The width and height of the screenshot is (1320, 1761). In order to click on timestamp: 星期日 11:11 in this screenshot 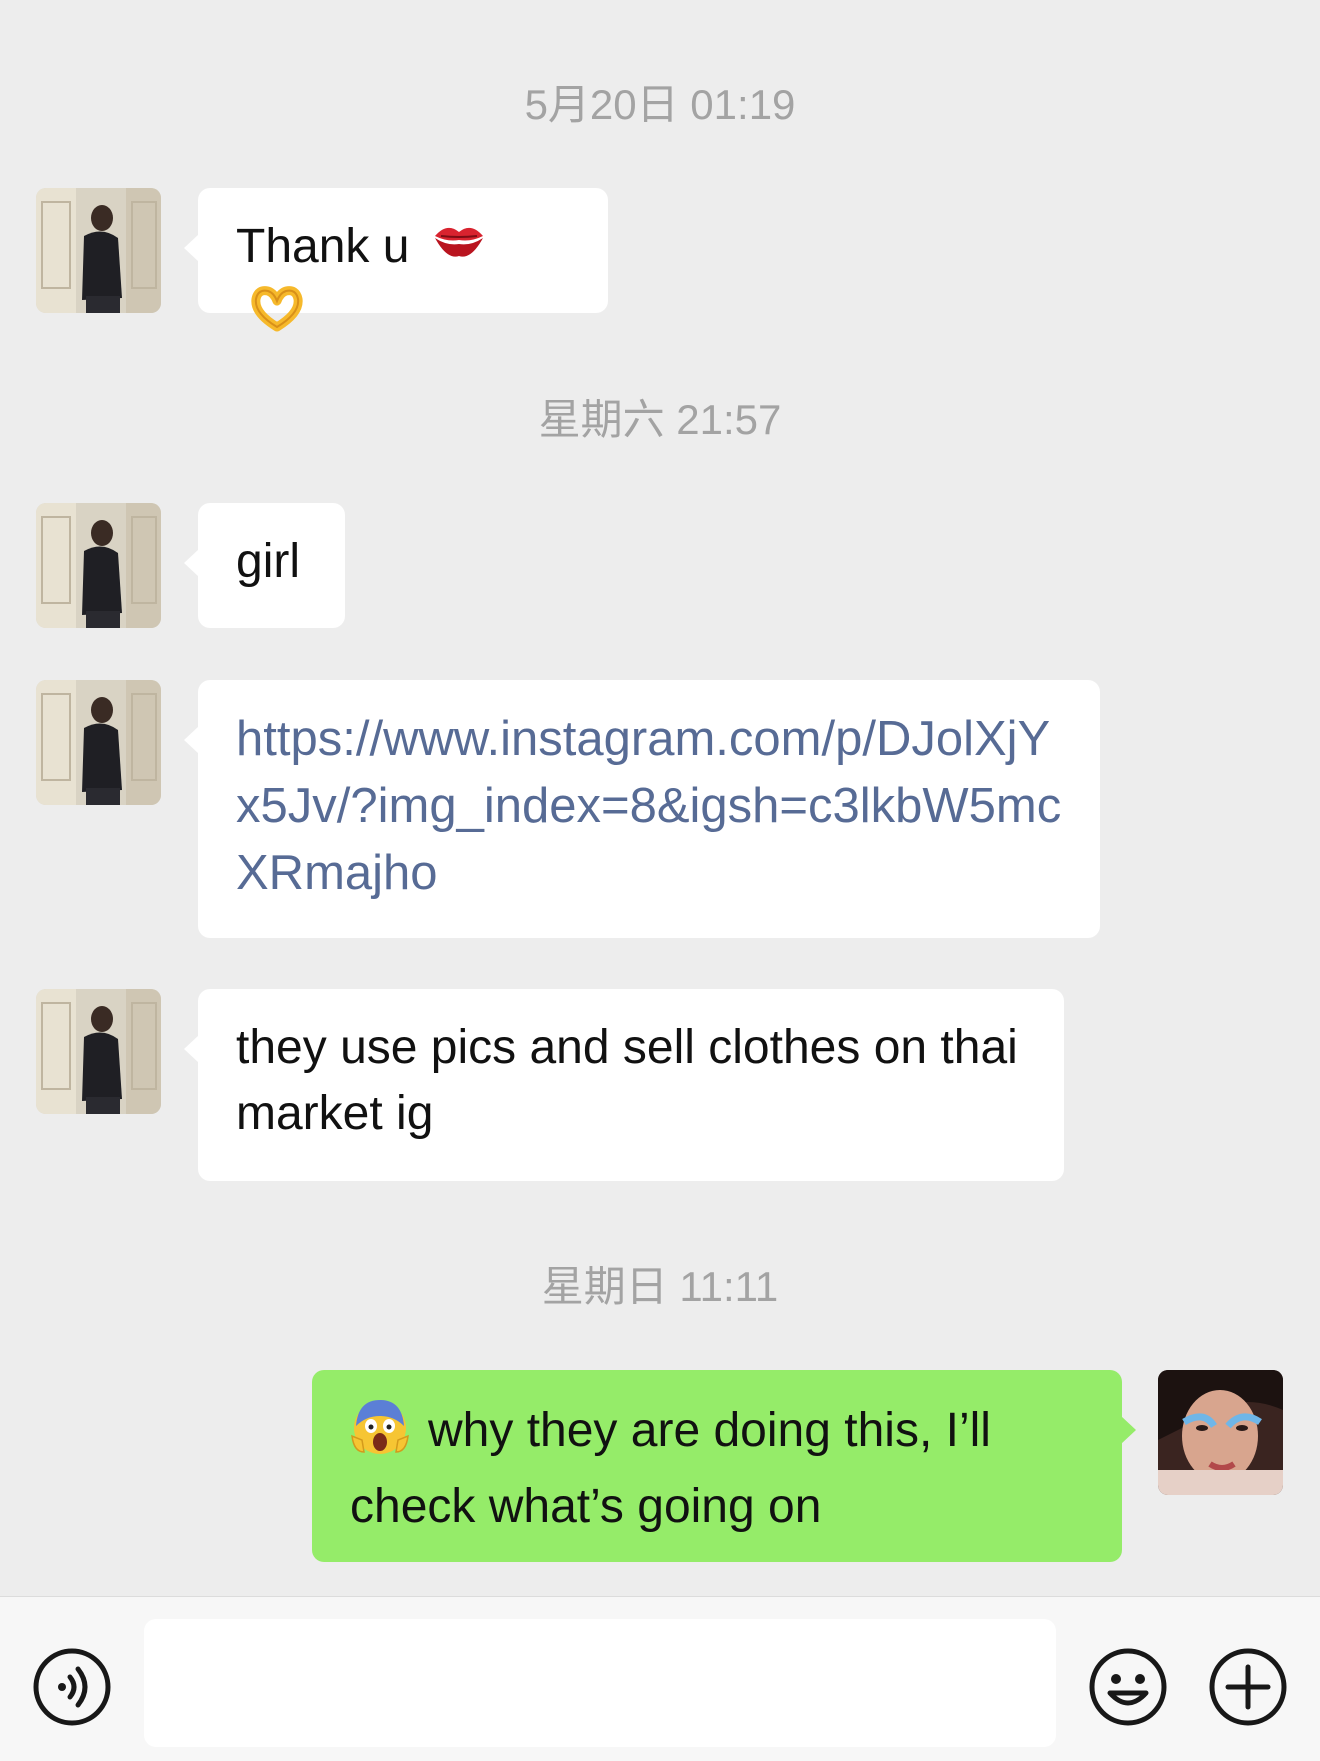, I will do `click(660, 1286)`.